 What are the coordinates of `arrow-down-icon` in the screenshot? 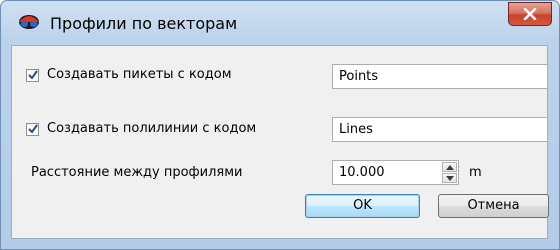 It's located at (450, 178).